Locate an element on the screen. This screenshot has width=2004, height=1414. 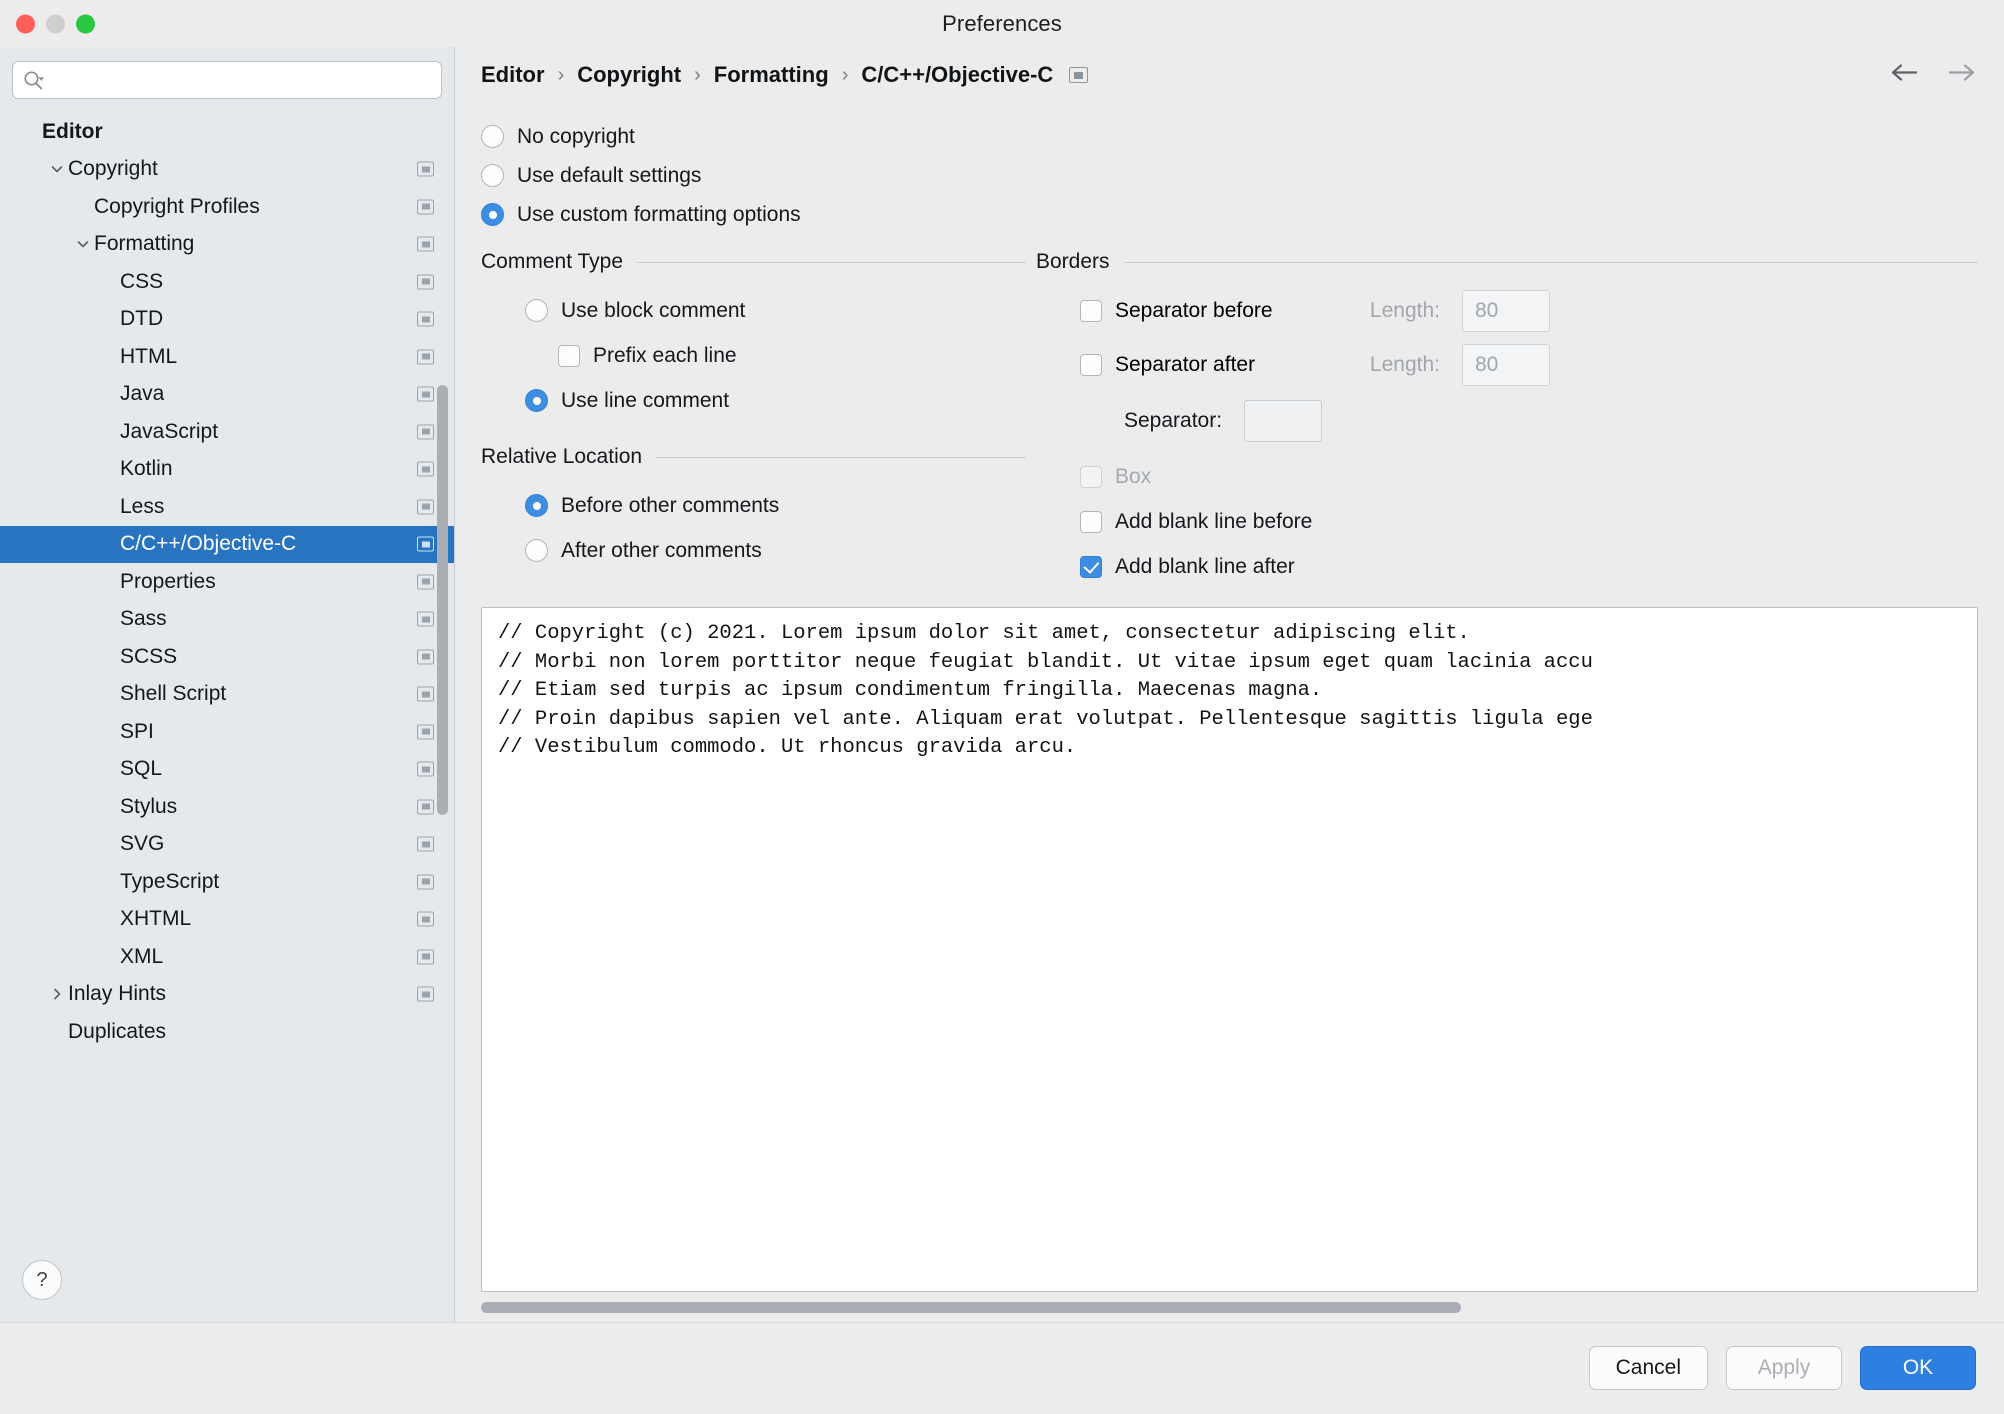
ok-button: OK is located at coordinates (1918, 1368).